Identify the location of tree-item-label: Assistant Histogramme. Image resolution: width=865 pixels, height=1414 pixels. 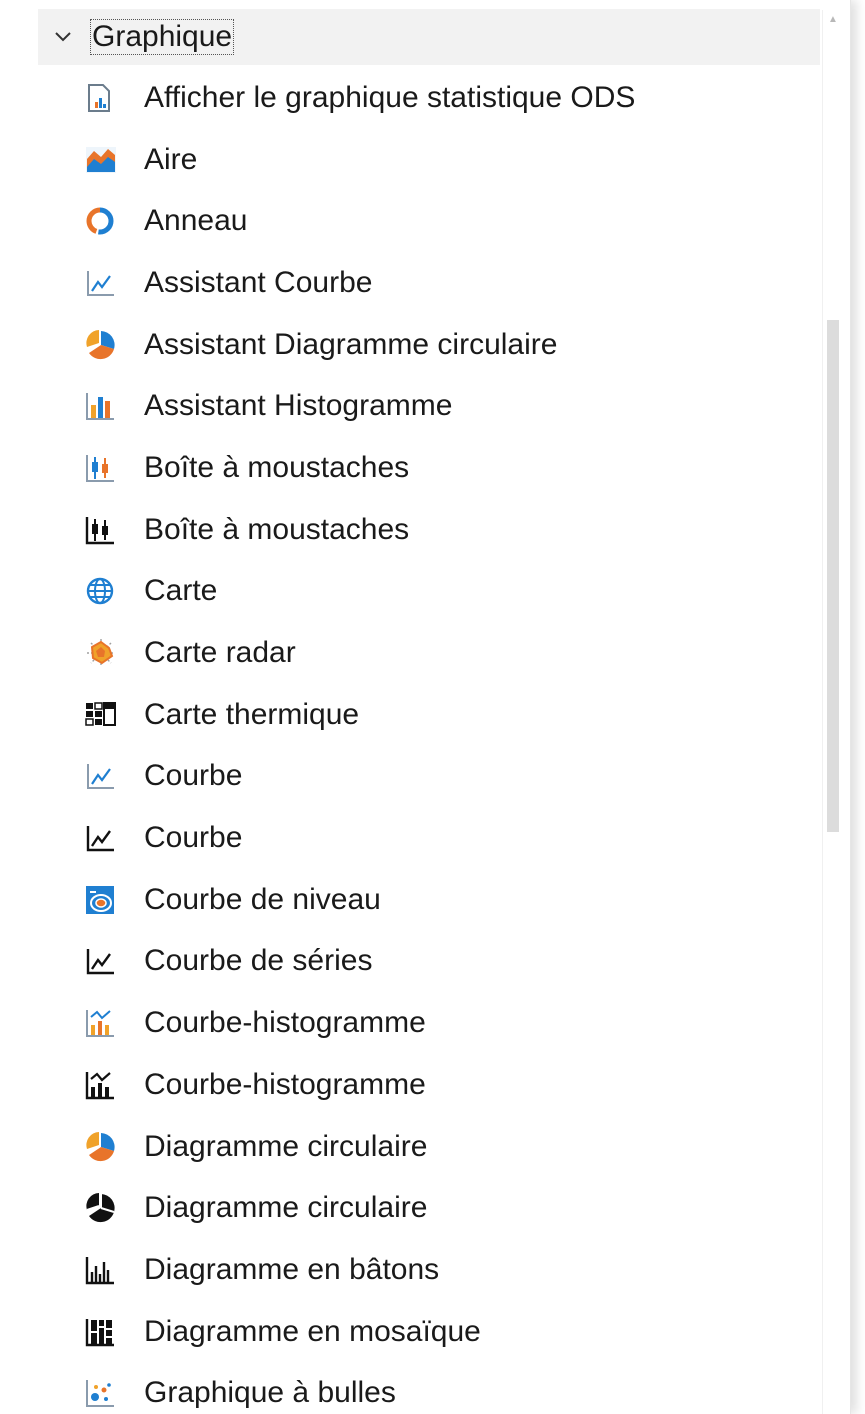
(298, 406).